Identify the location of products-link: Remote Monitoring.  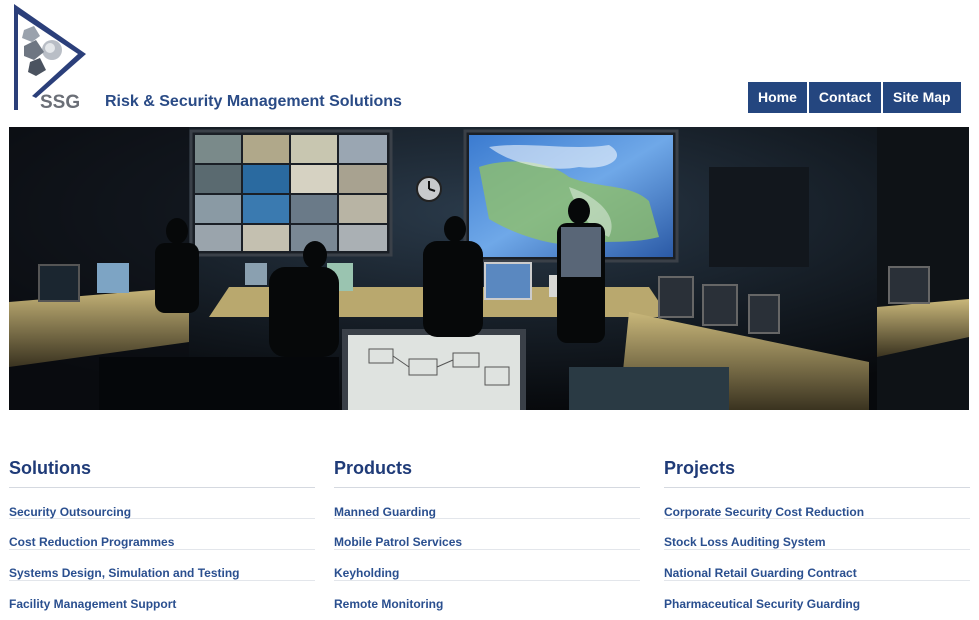
(487, 596).